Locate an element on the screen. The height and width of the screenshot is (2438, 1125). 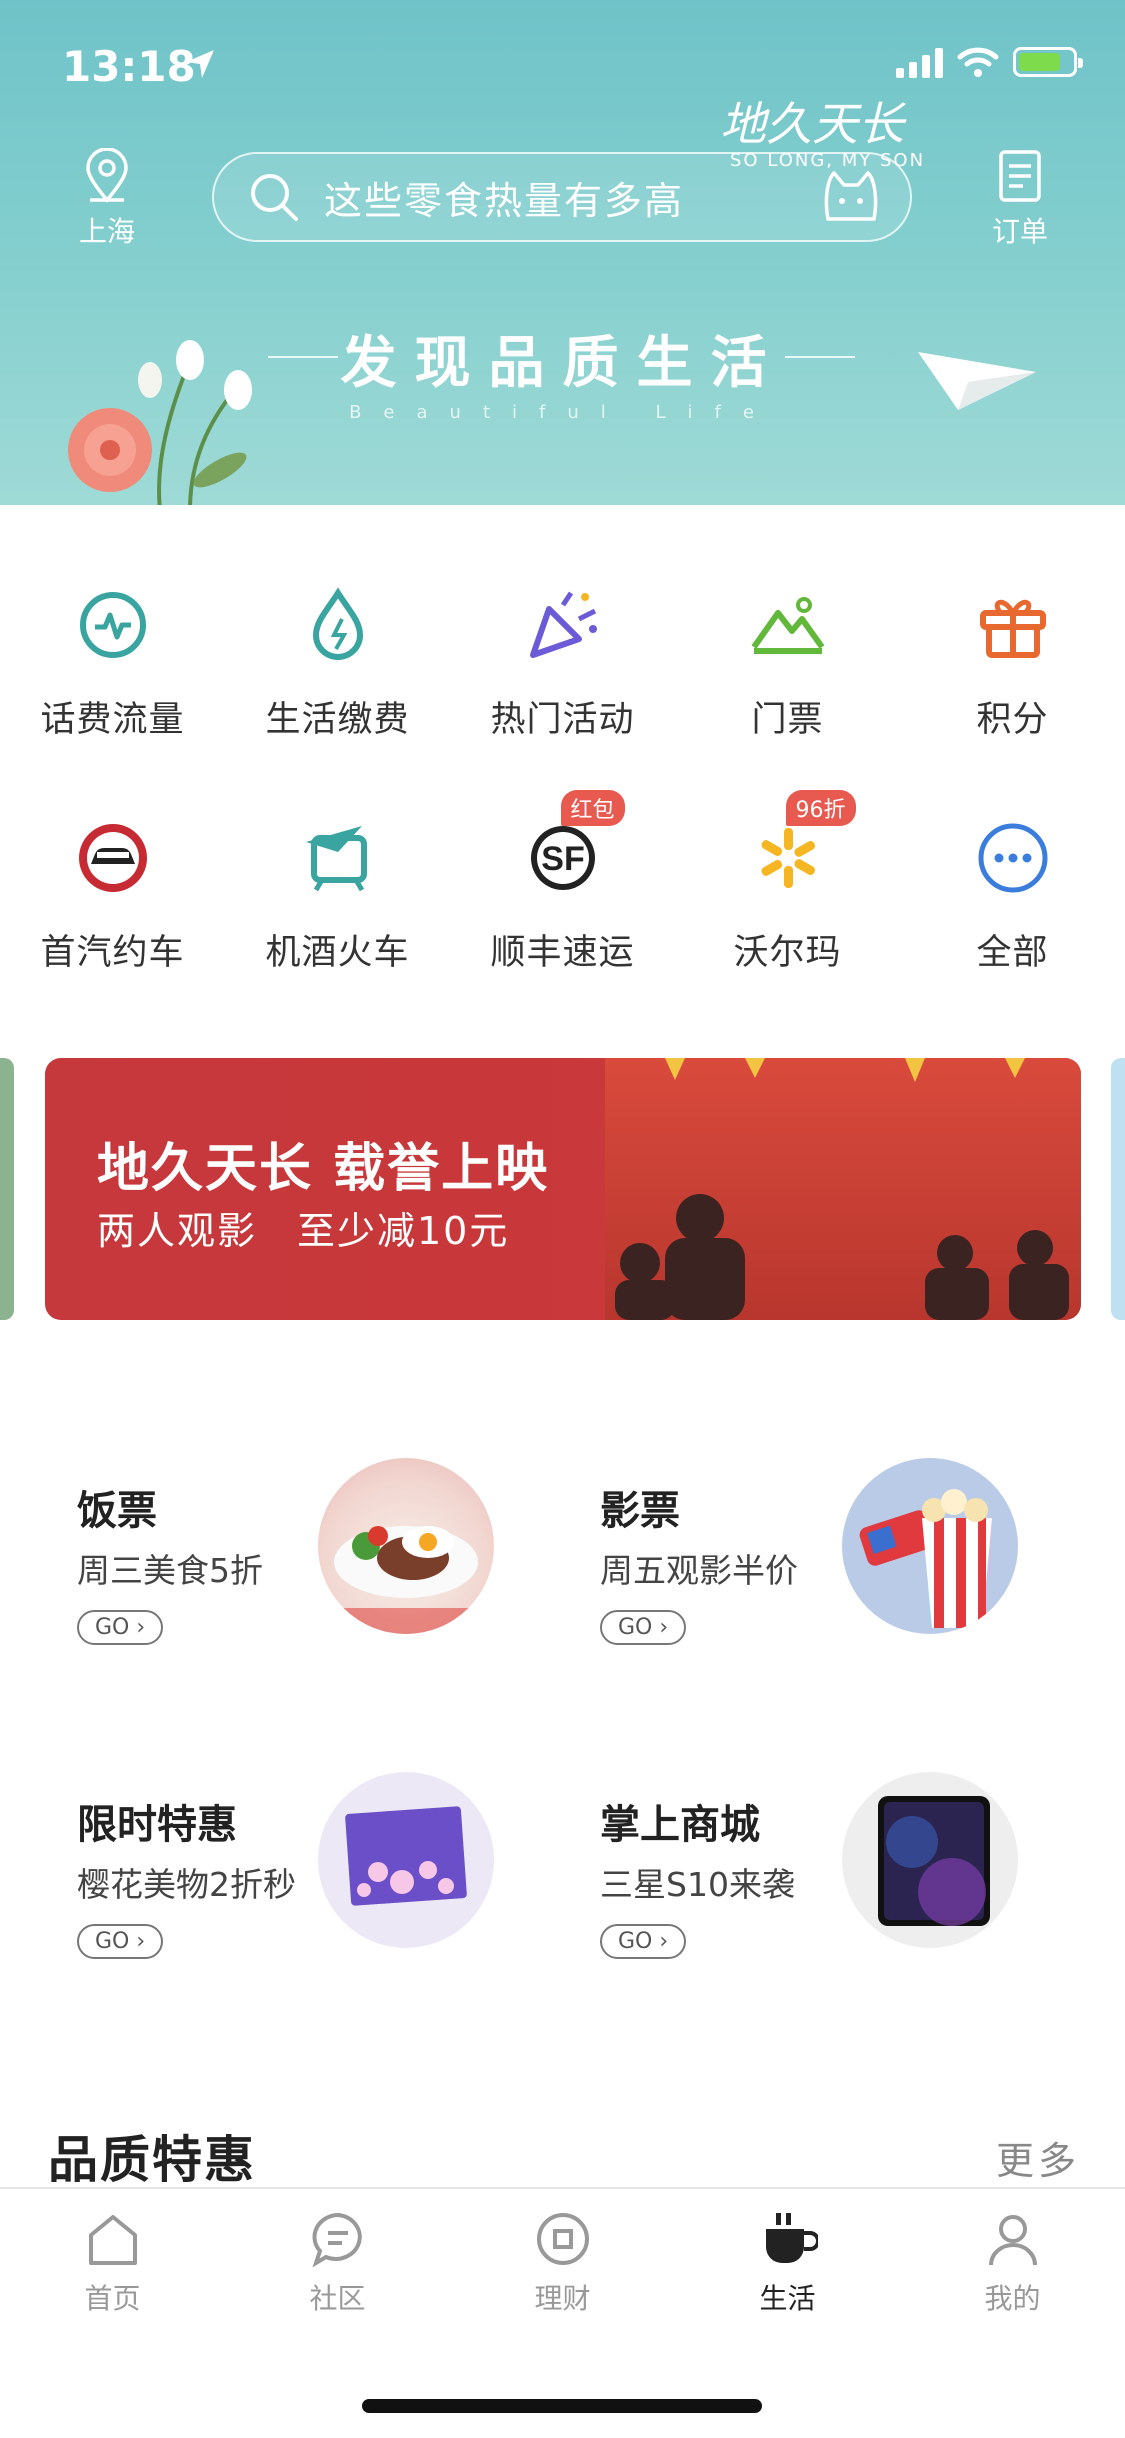
search-placeholder: 这些零食热量有多高 is located at coordinates (504, 200).